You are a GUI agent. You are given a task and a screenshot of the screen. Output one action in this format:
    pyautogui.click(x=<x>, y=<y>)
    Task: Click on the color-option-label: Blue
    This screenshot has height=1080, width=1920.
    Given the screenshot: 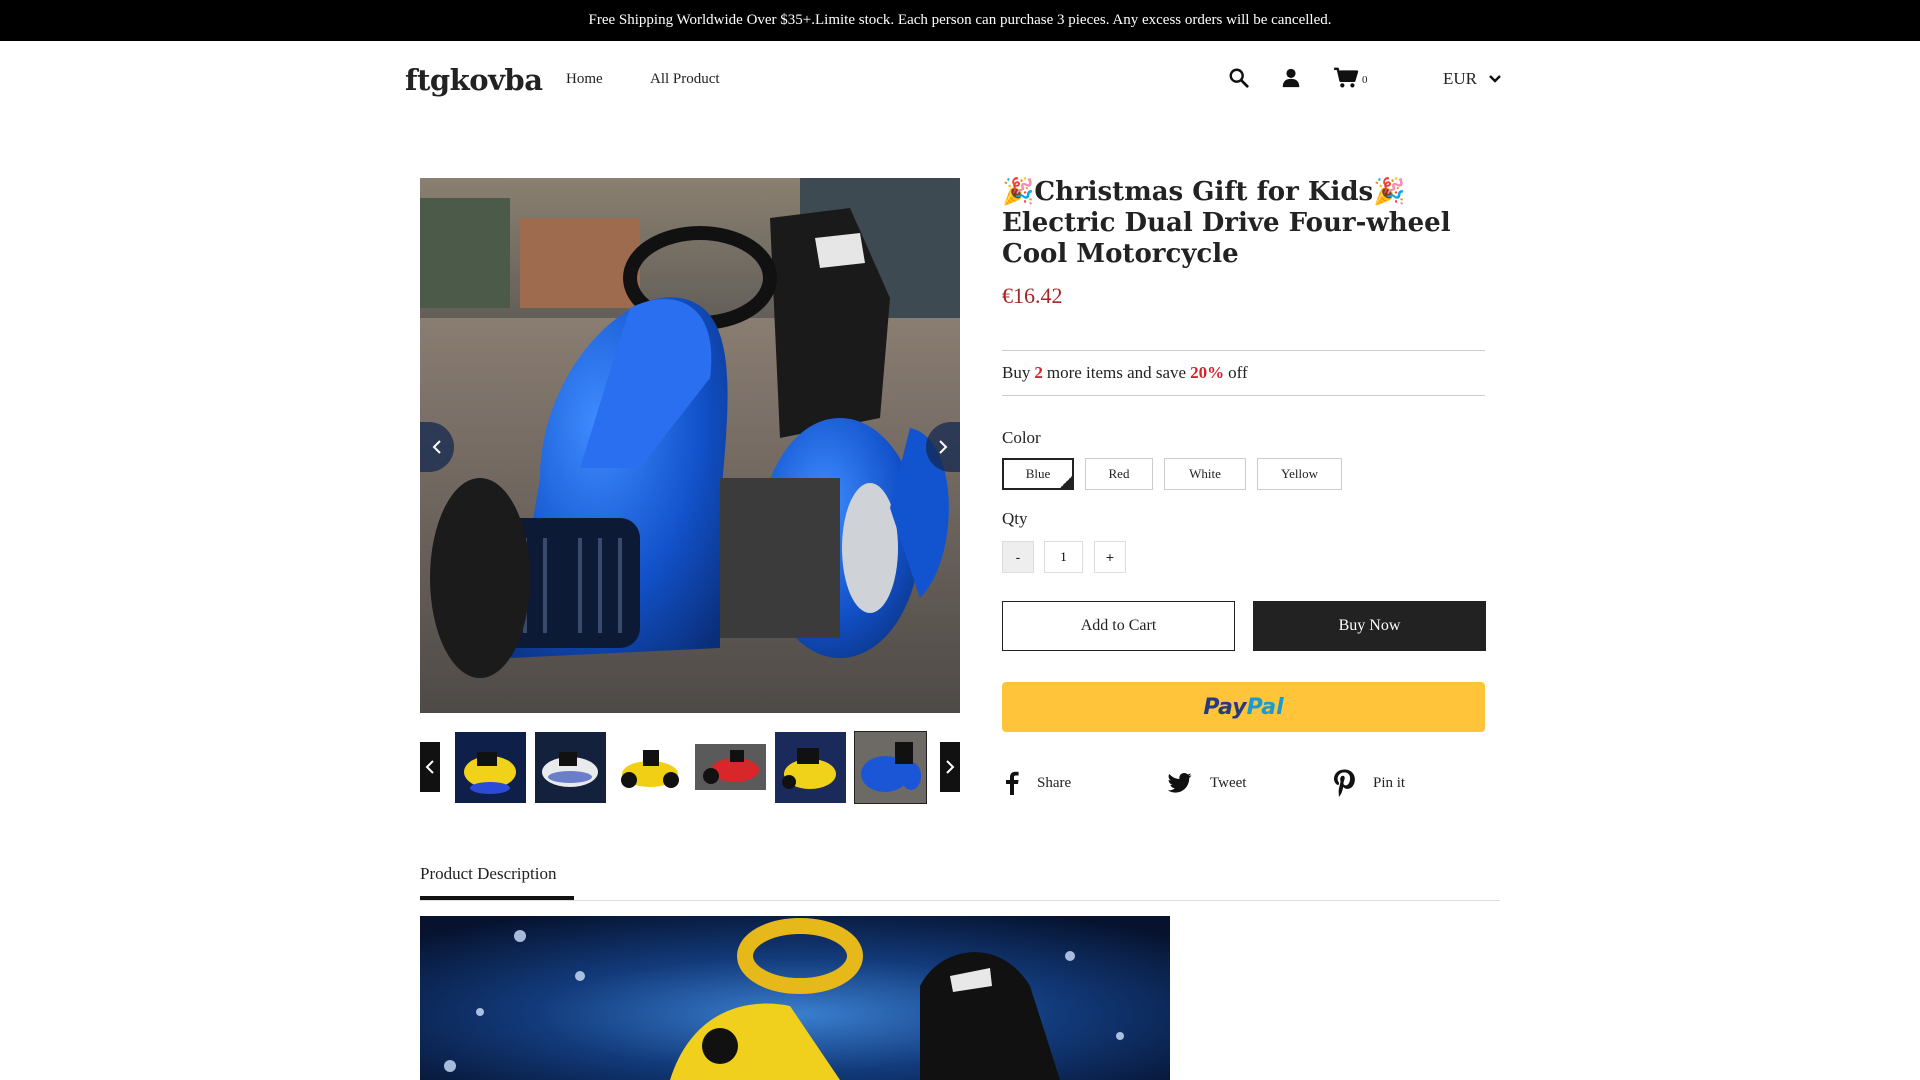 What is the action you would take?
    pyautogui.click(x=1038, y=473)
    